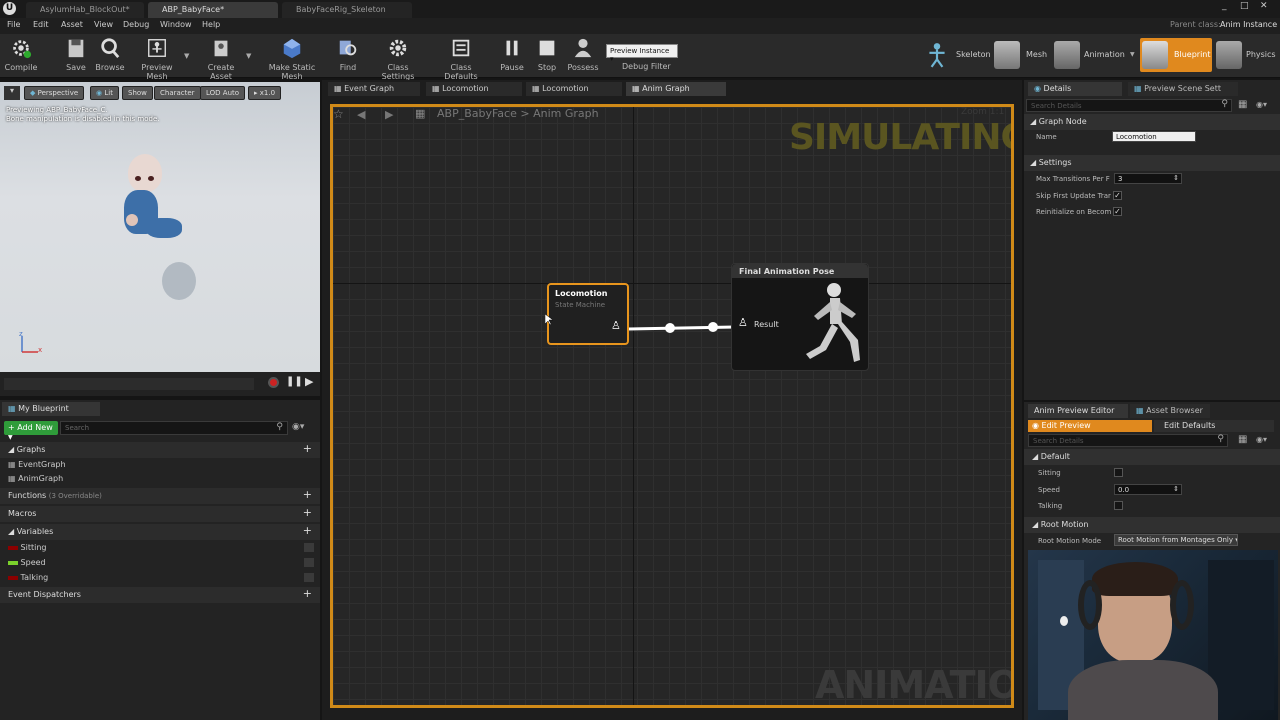  I want to click on show-button: Show, so click(137, 93).